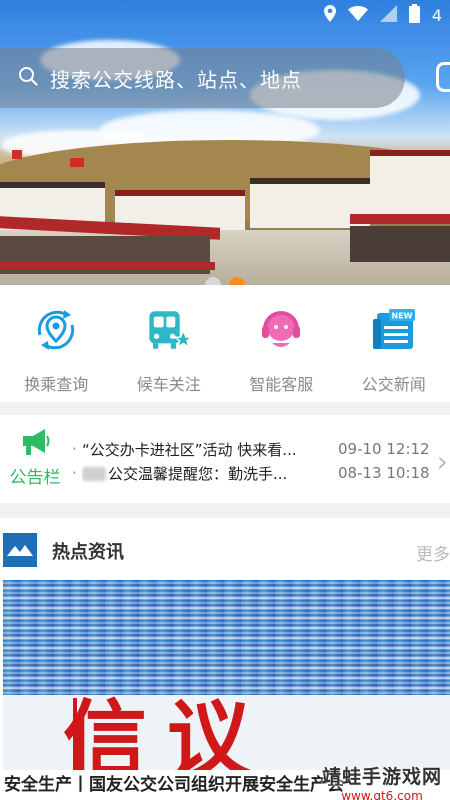 The height and width of the screenshot is (800, 450). What do you see at coordinates (20, 550) in the screenshot?
I see `mountain-logo-icon` at bounding box center [20, 550].